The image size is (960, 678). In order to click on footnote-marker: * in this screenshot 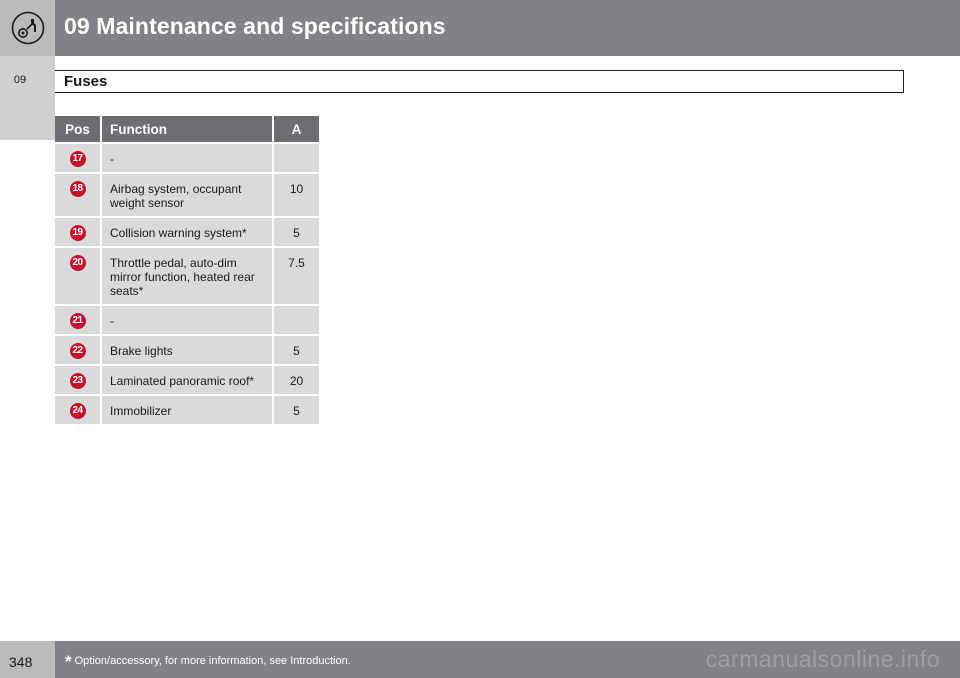, I will do `click(68, 661)`.